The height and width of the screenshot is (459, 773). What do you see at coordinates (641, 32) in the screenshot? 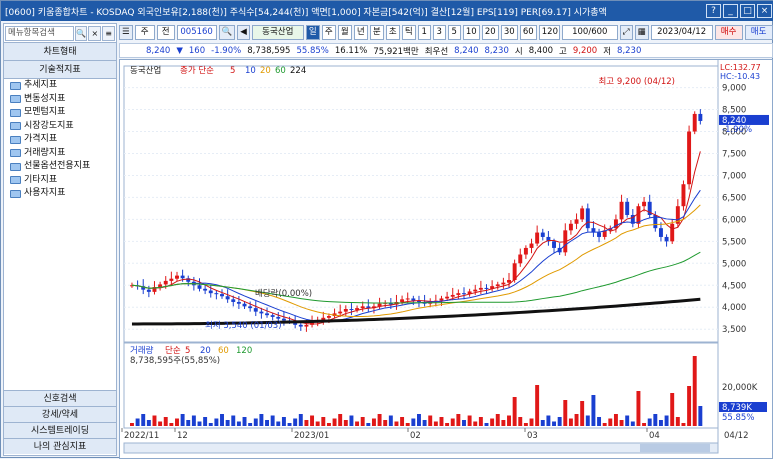
I see `grid-icon: ▦` at bounding box center [641, 32].